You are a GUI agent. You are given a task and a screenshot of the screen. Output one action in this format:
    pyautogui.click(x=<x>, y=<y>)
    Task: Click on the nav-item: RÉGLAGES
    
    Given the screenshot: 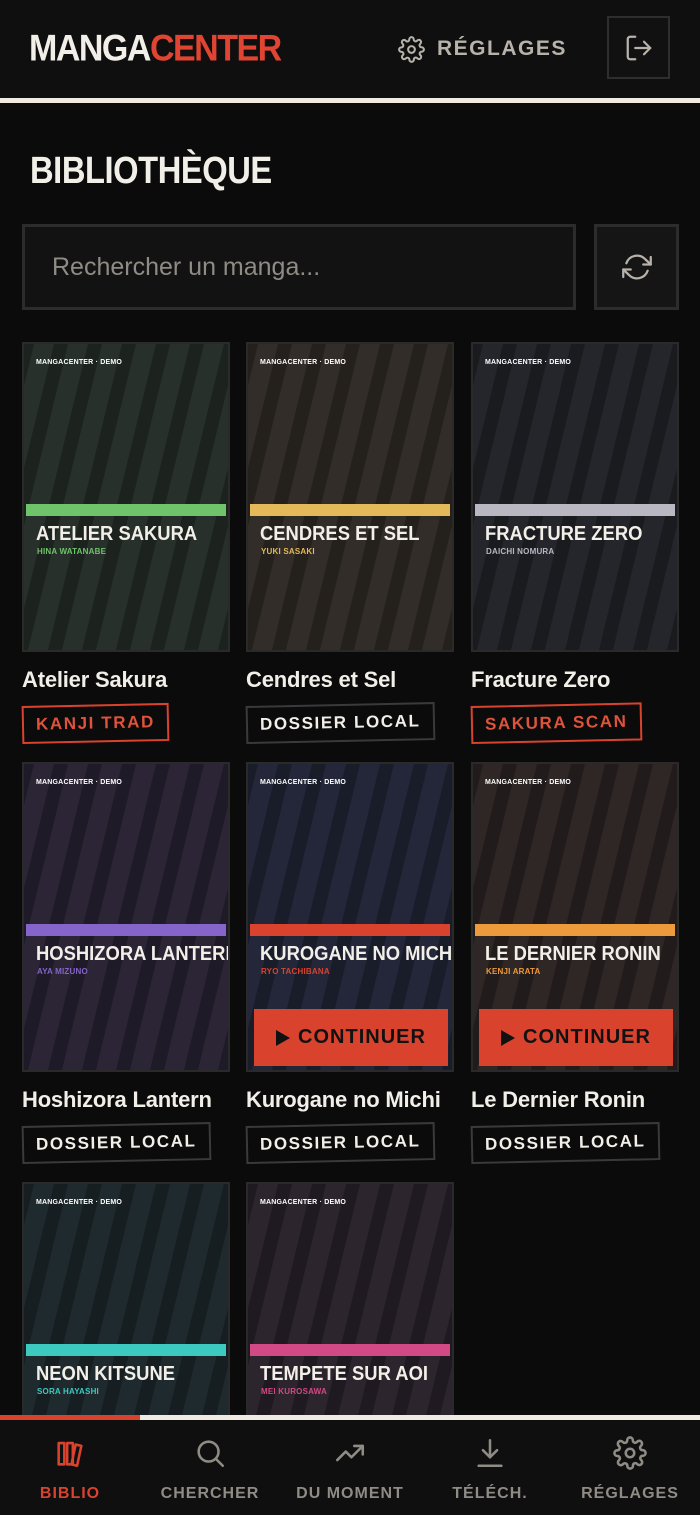 What is the action you would take?
    pyautogui.click(x=630, y=1467)
    